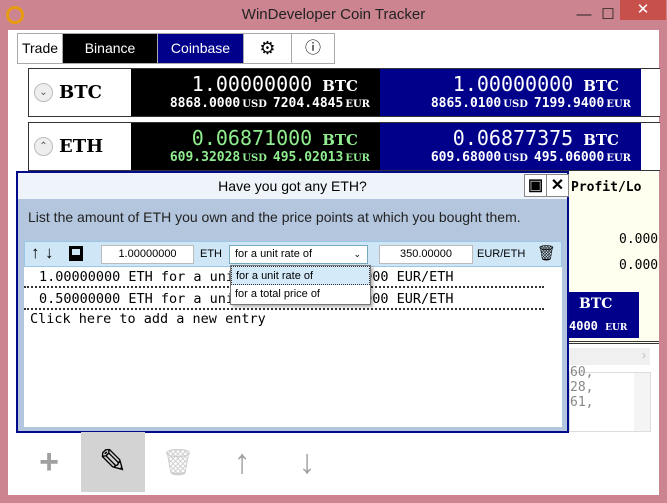 This screenshot has width=667, height=503. What do you see at coordinates (609, 356) in the screenshot?
I see `horizontal-scrollbar: ›` at bounding box center [609, 356].